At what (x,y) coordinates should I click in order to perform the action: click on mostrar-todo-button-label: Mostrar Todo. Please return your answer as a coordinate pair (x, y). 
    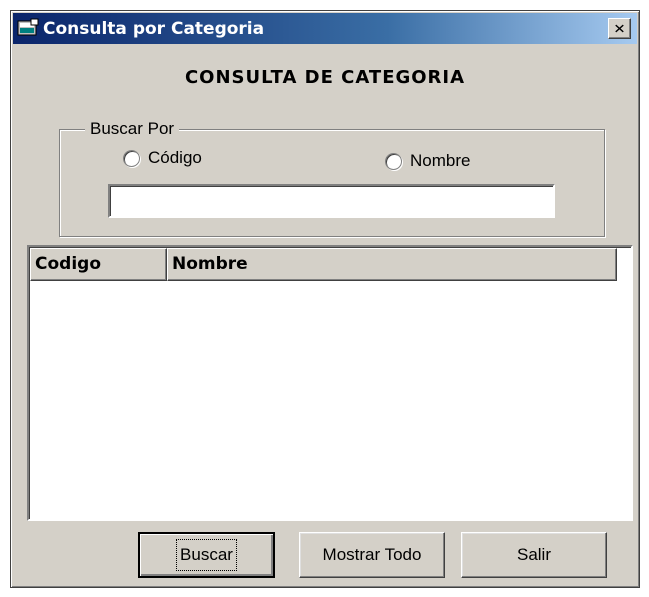
    Looking at the image, I should click on (372, 554).